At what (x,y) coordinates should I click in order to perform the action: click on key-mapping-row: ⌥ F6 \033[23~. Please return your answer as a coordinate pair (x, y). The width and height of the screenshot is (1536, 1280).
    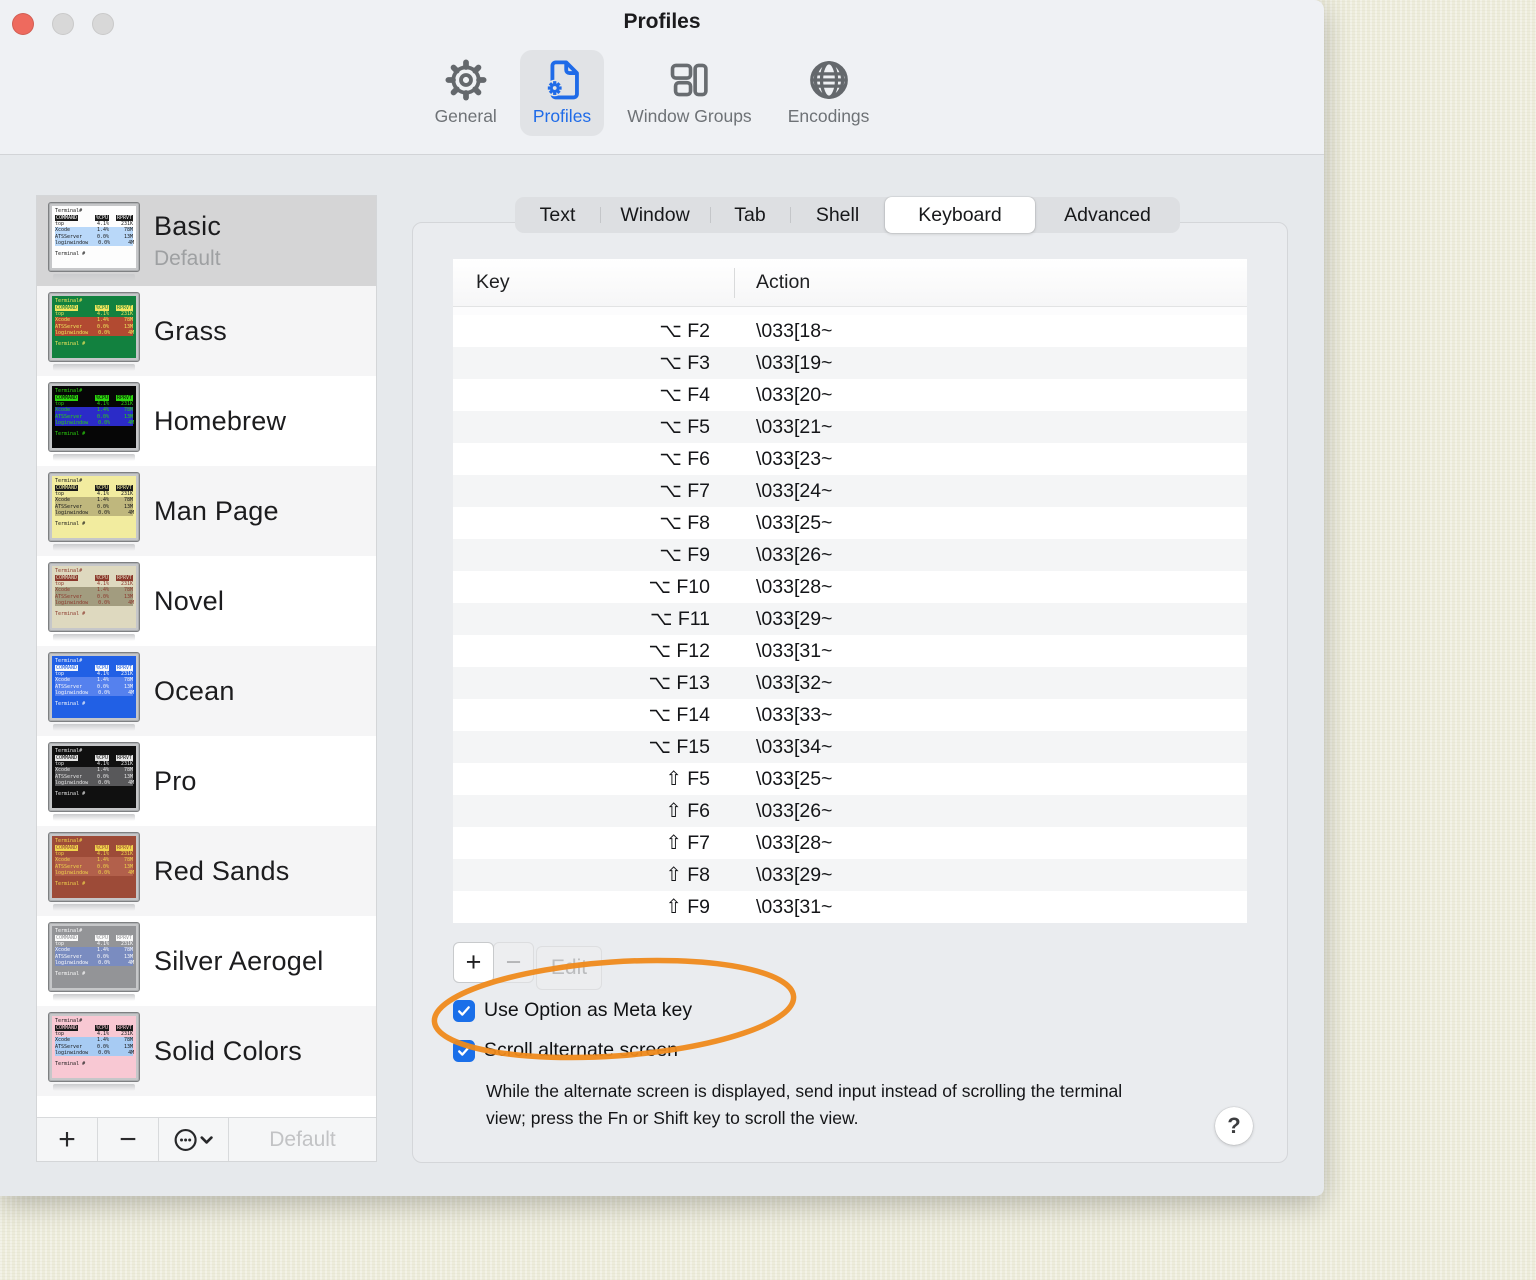
    Looking at the image, I should click on (850, 459).